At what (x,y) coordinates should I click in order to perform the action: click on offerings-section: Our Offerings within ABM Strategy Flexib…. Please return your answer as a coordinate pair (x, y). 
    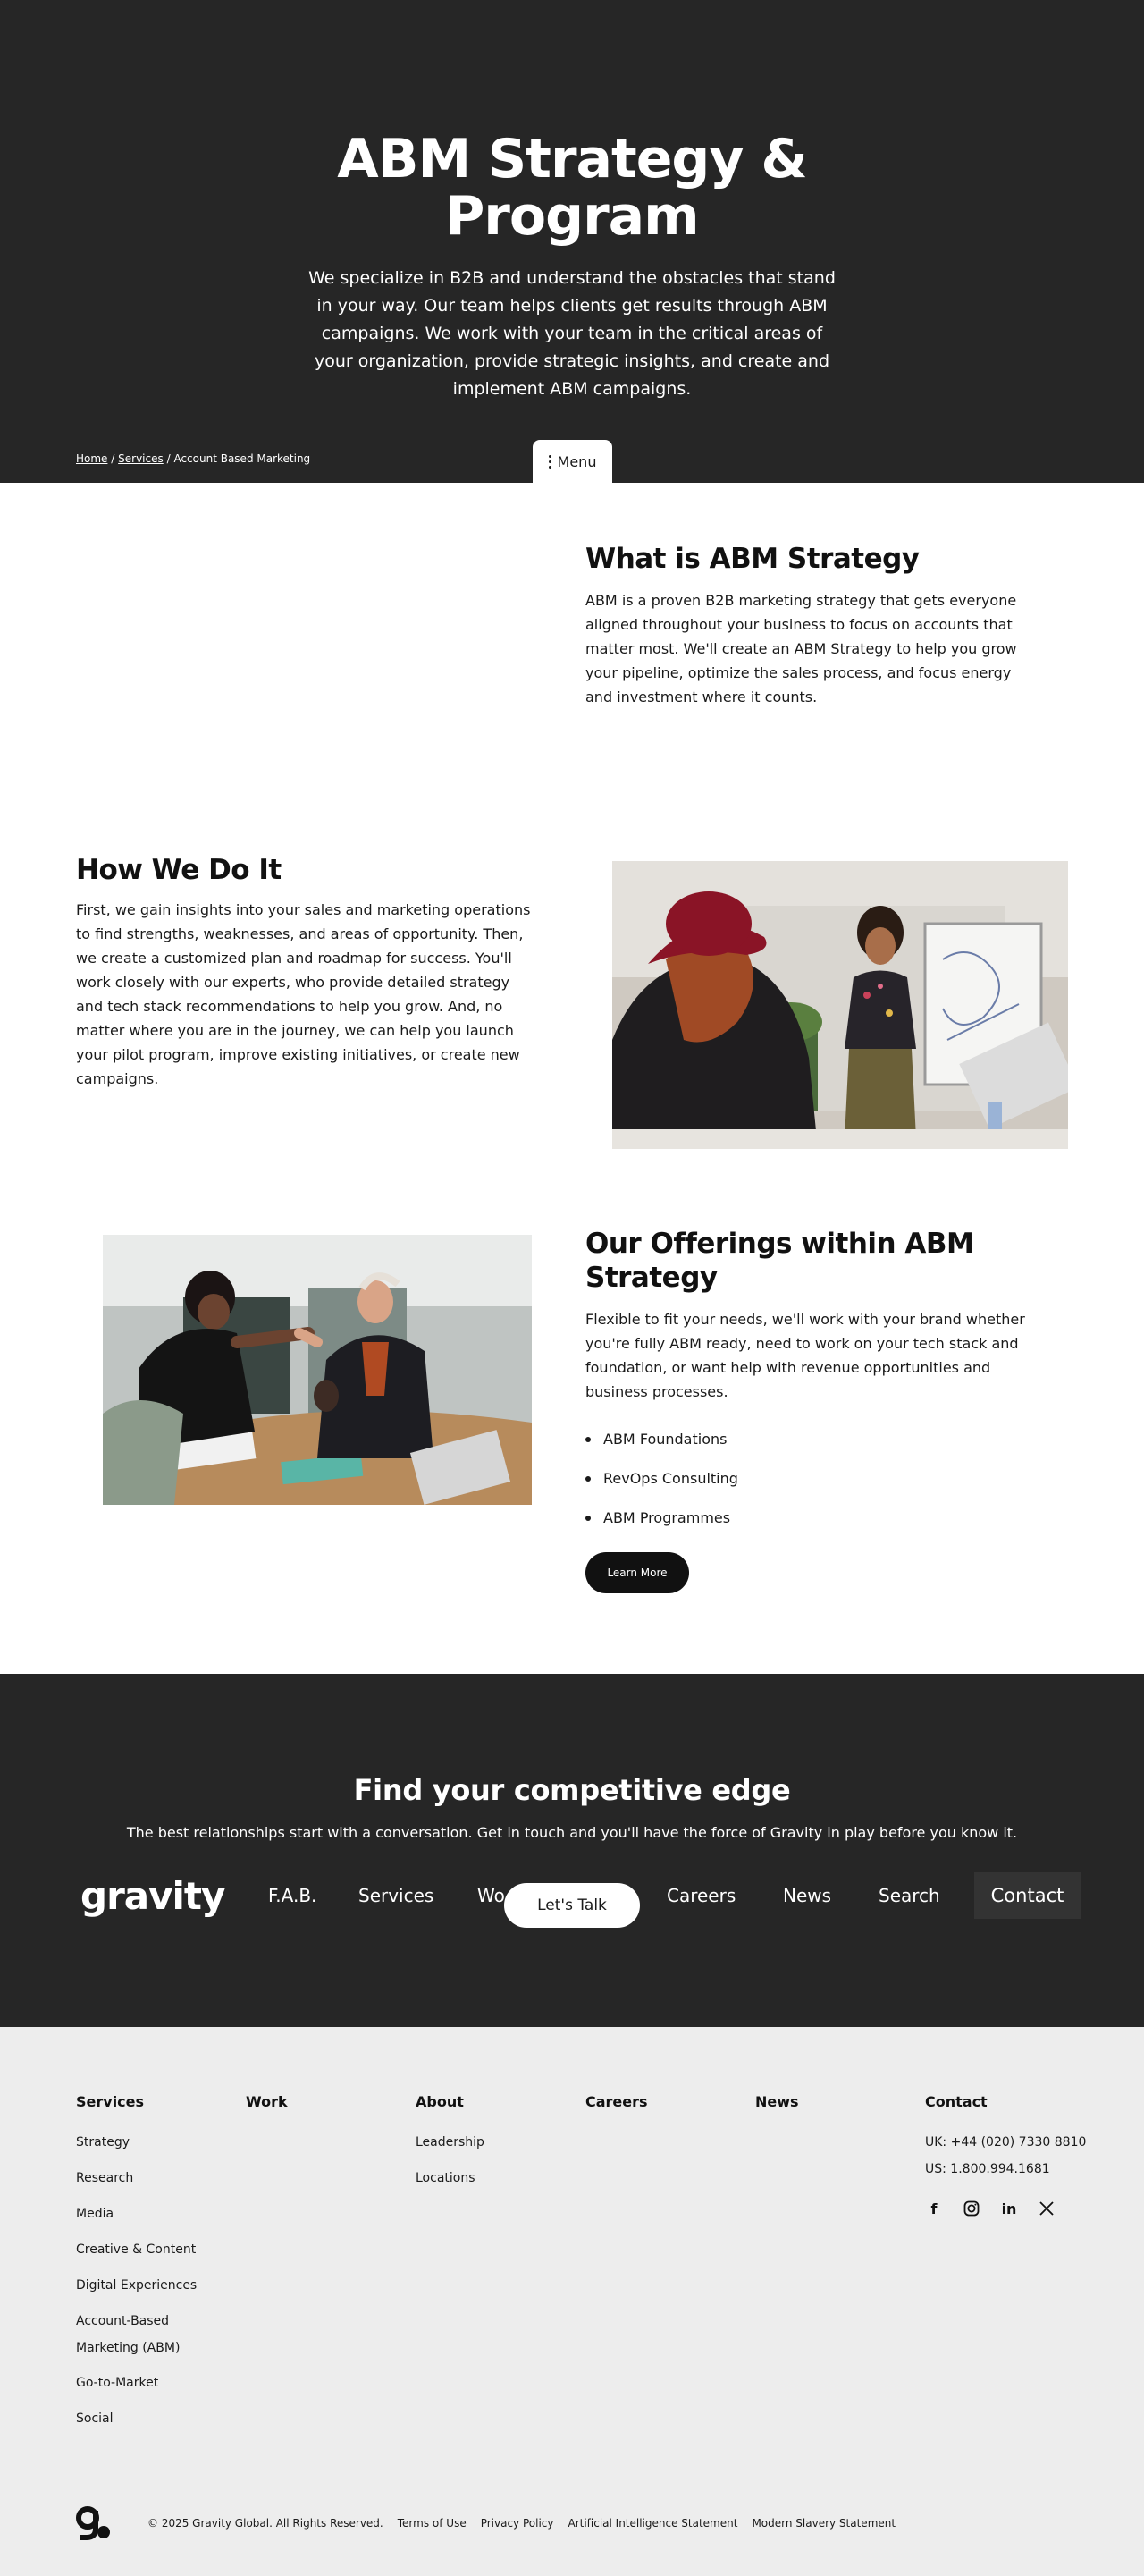
    Looking at the image, I should click on (813, 1388).